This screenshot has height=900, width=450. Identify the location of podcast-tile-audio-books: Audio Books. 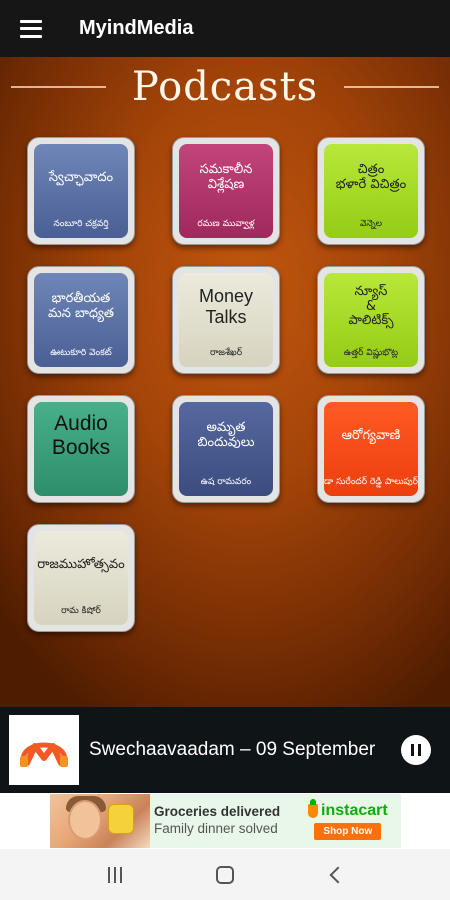
(81, 449).